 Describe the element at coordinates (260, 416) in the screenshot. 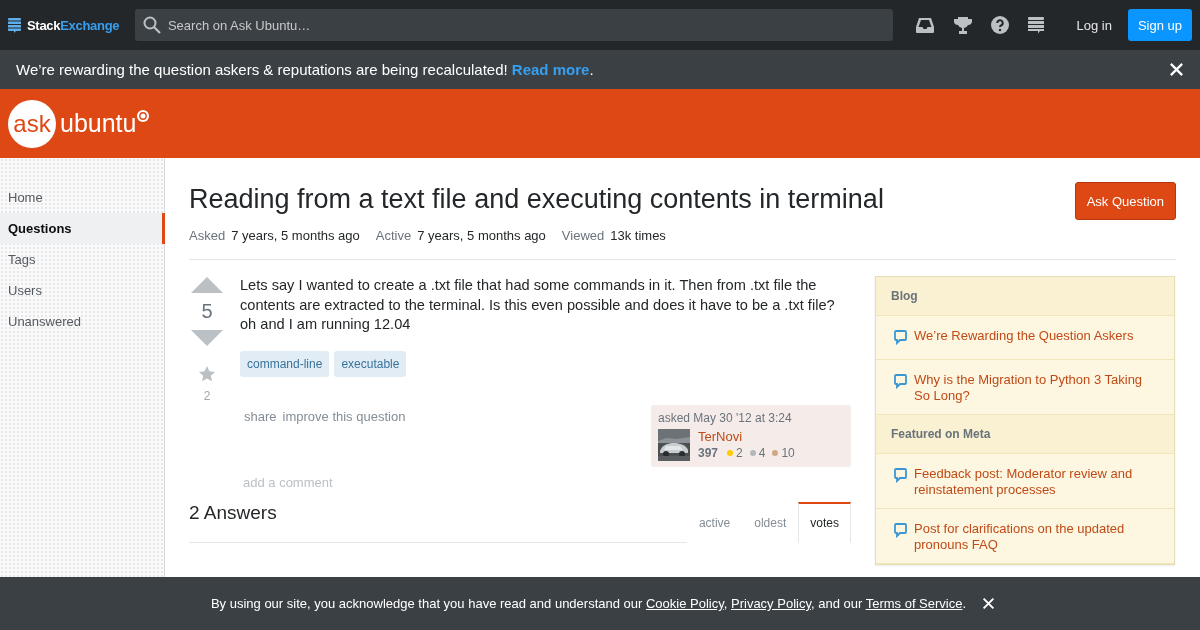

I see `post-action-link: share` at that location.